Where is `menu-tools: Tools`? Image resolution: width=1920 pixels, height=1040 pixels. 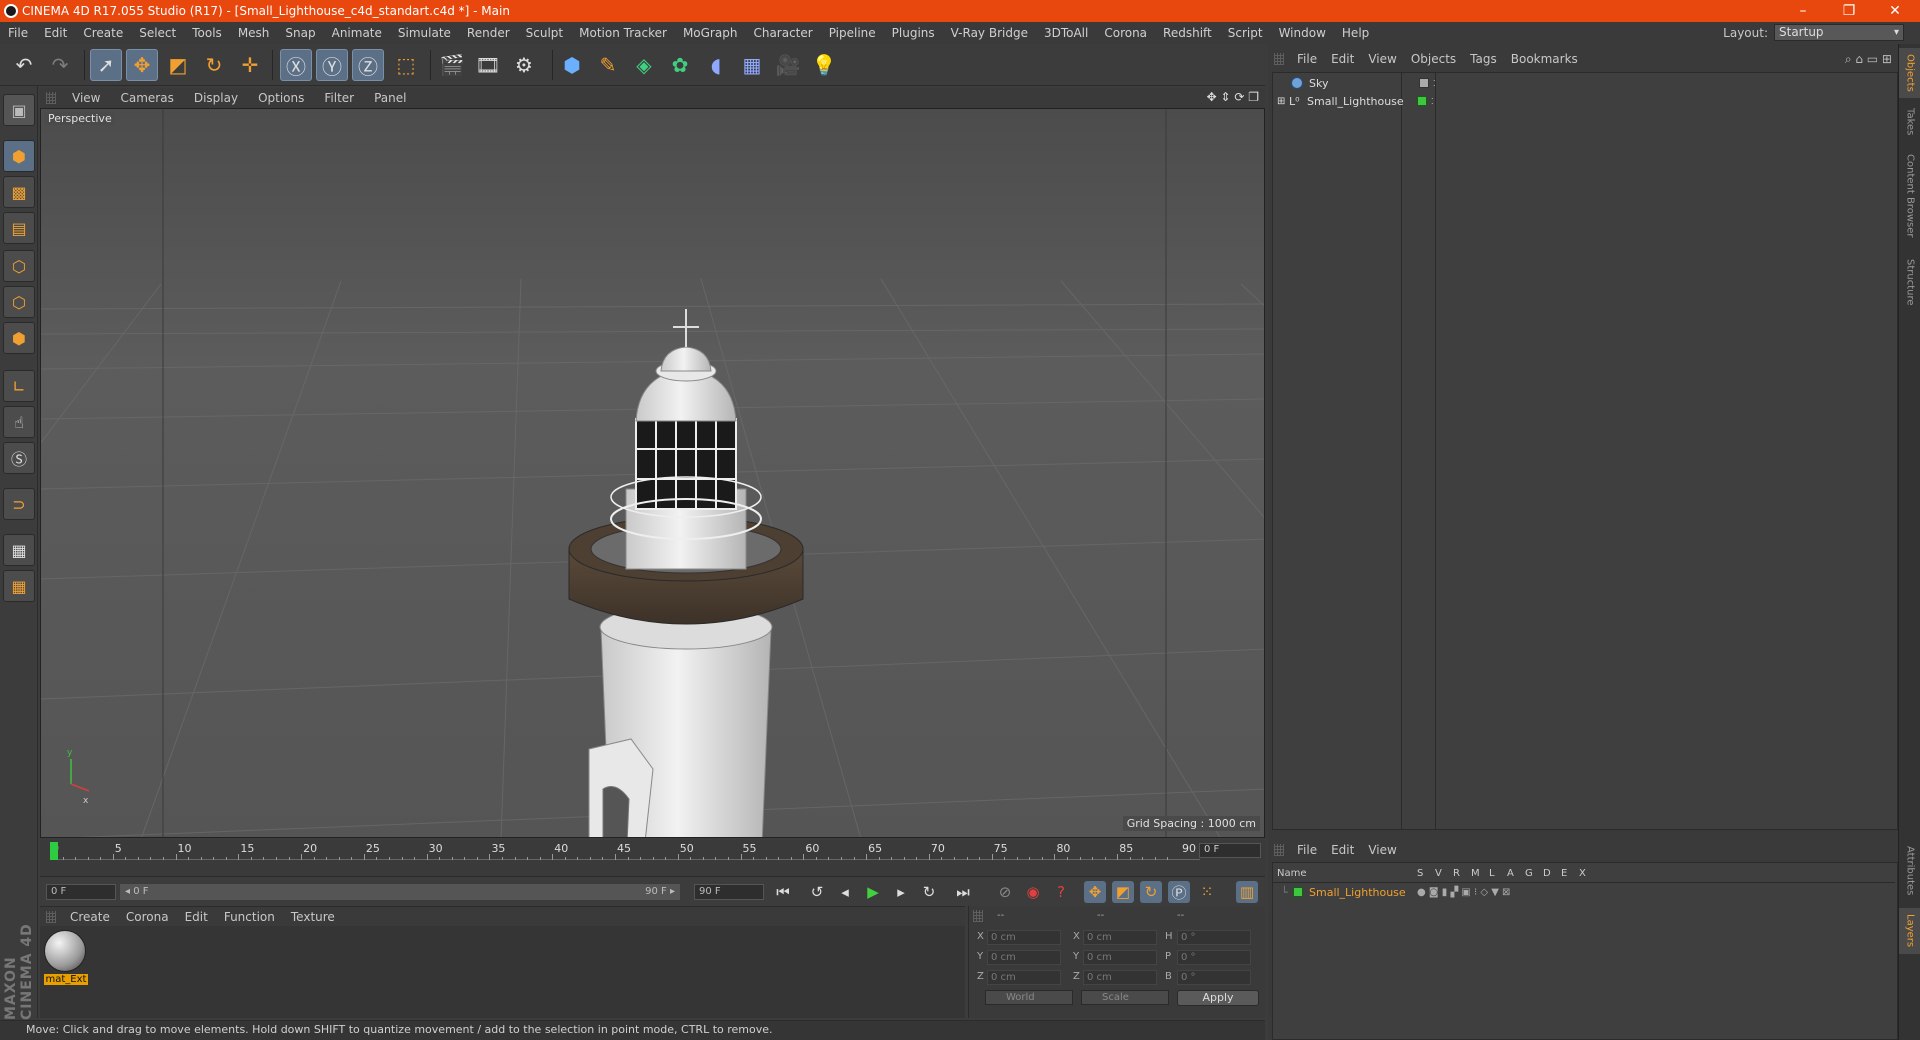 menu-tools: Tools is located at coordinates (207, 33).